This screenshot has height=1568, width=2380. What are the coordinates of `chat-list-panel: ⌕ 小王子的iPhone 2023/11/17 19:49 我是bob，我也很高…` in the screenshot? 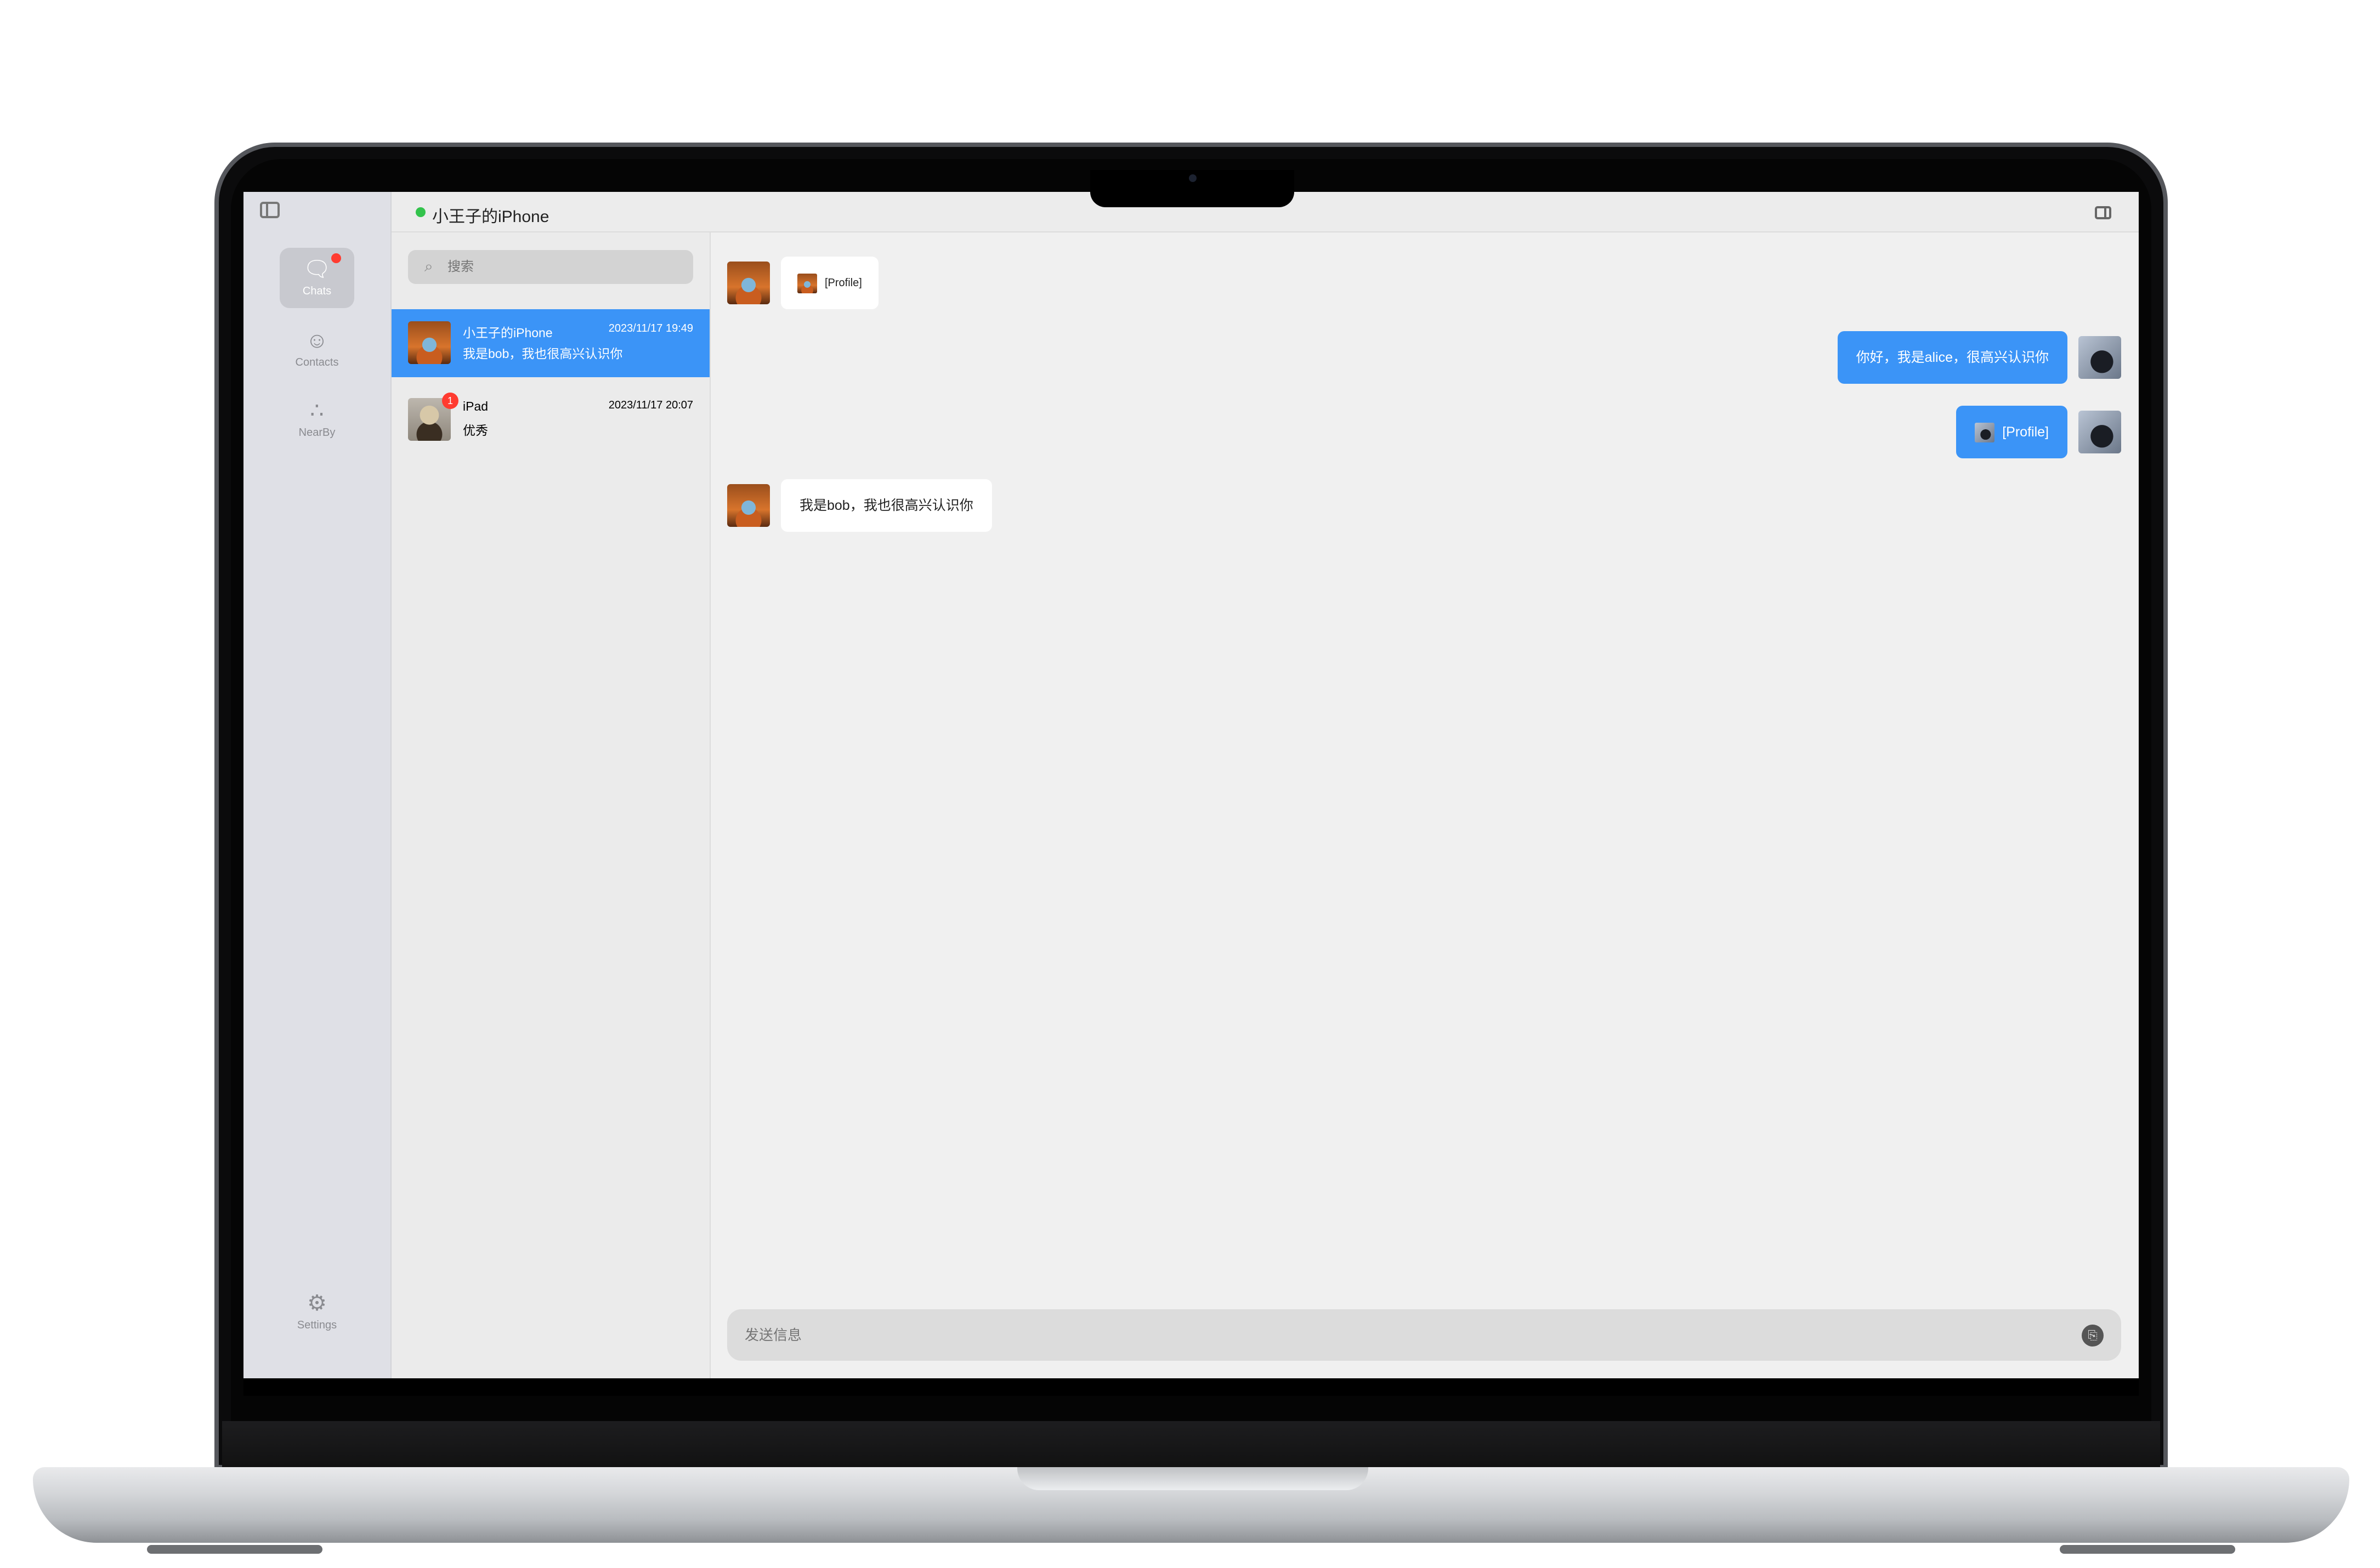 It's located at (551, 805).